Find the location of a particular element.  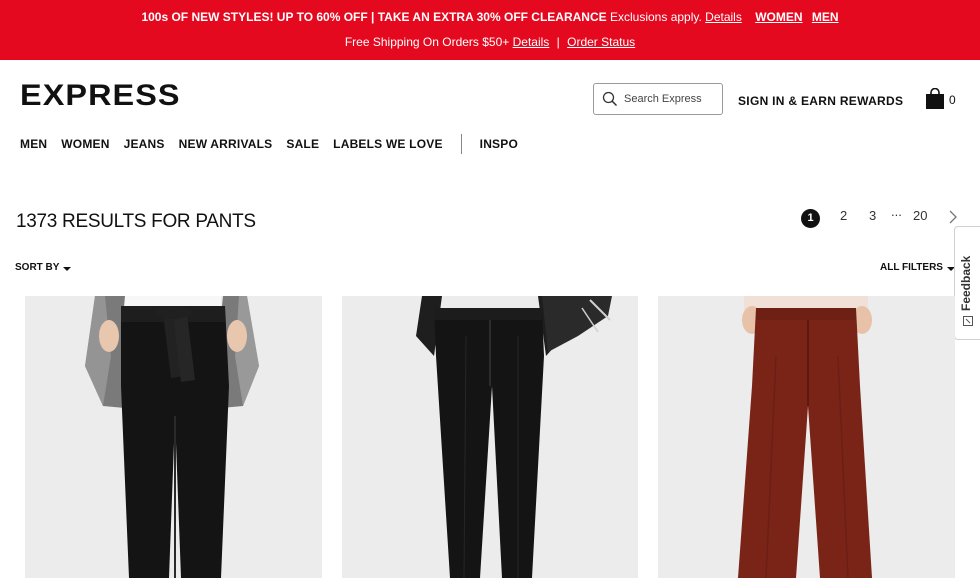

search-box is located at coordinates (658, 99).